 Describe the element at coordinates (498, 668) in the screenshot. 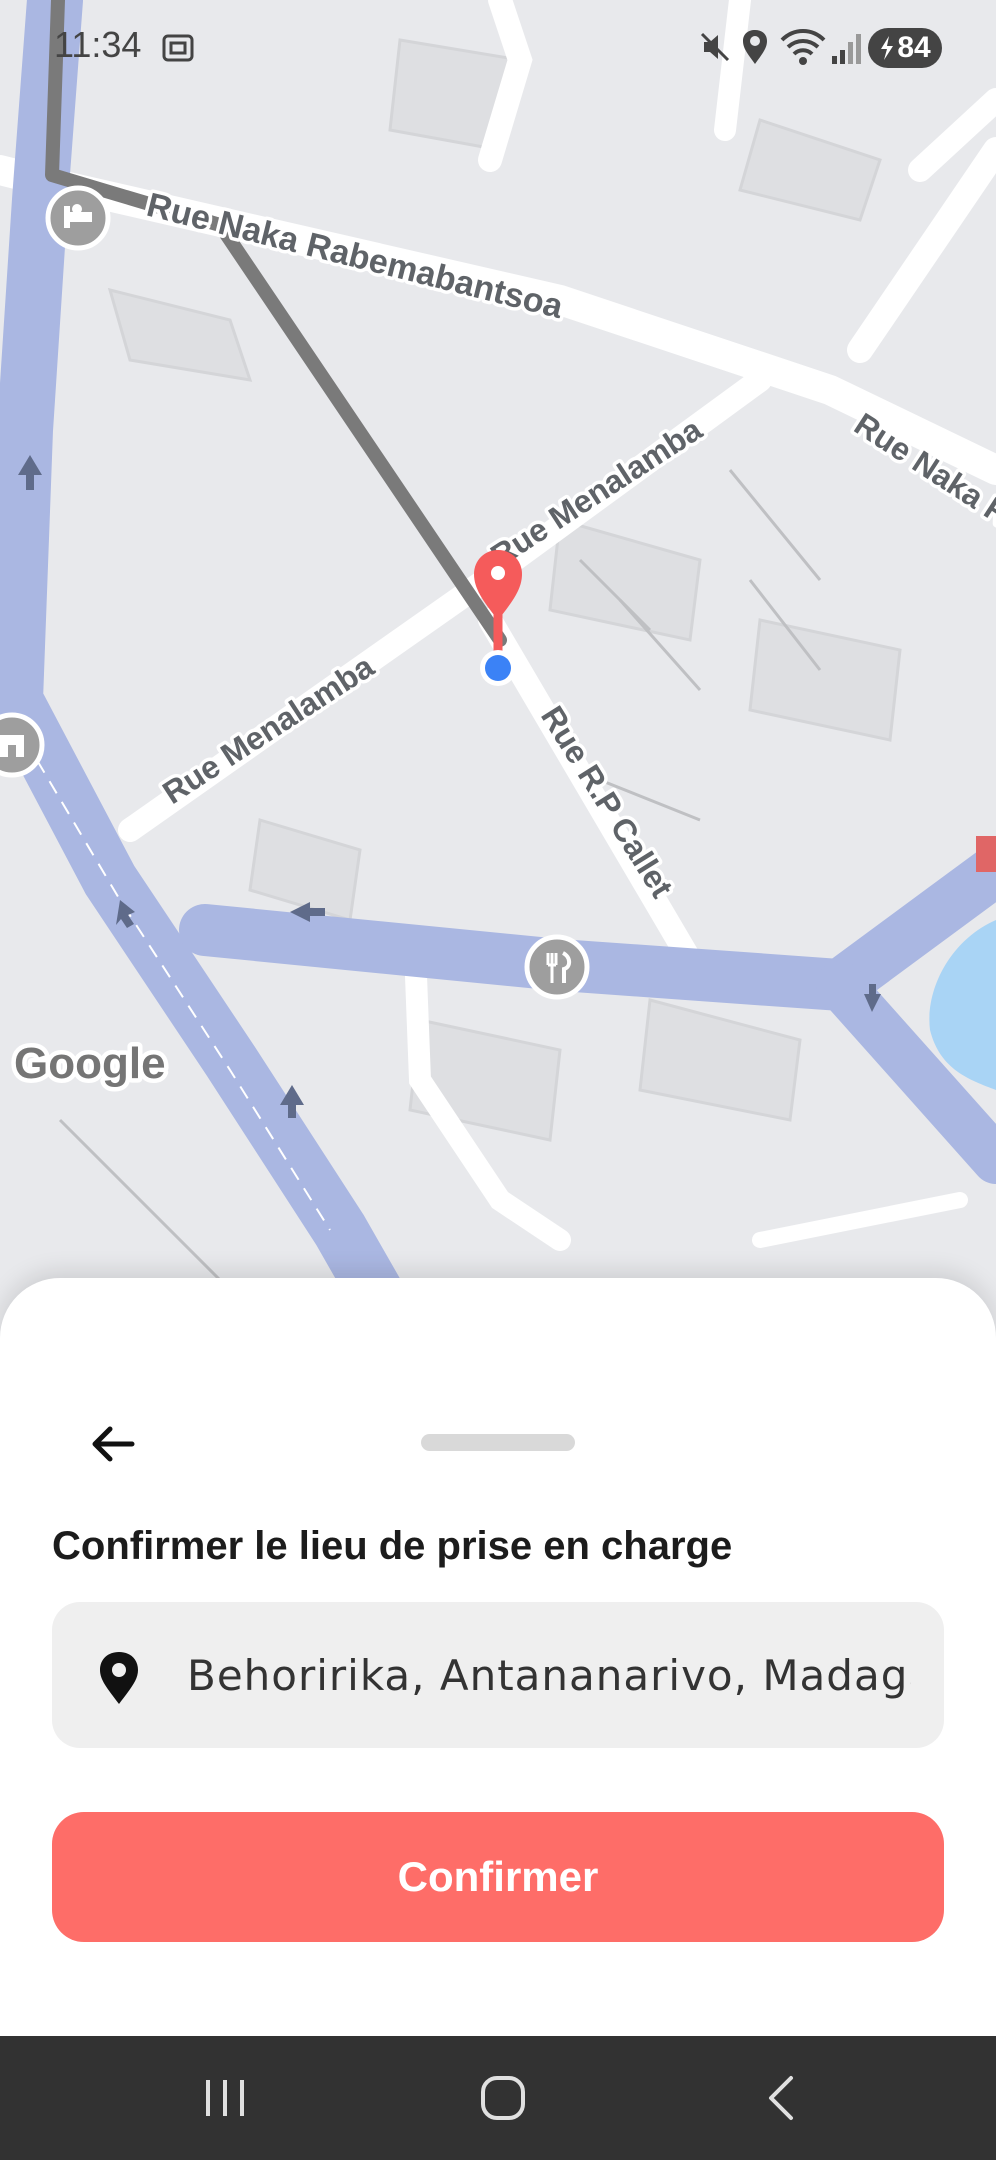

I see `current-location-icon` at that location.